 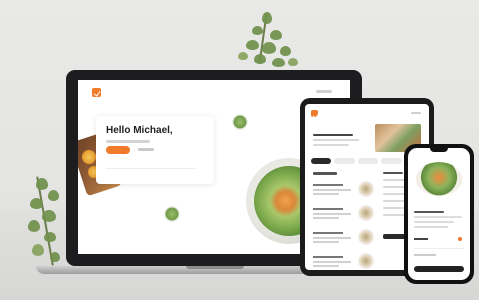 What do you see at coordinates (321, 161) in the screenshot?
I see `tab-active` at bounding box center [321, 161].